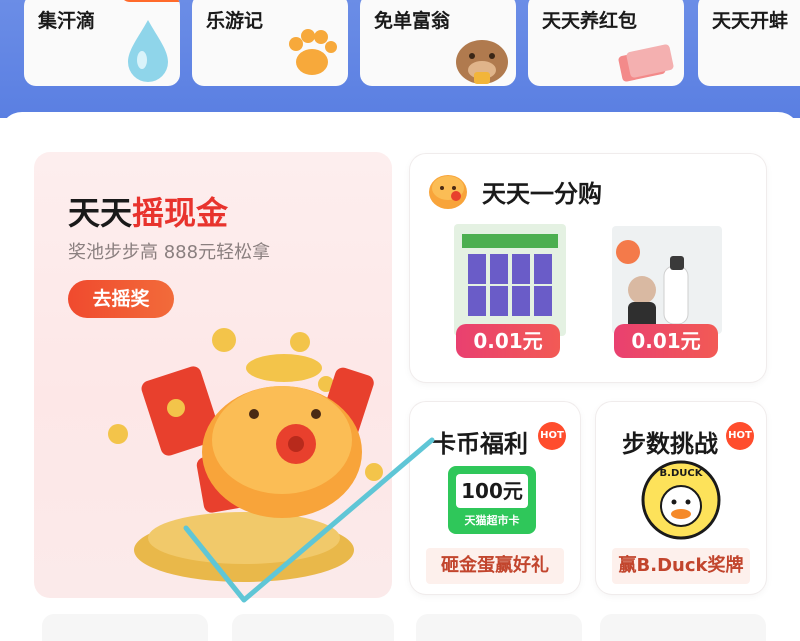  I want to click on card-coin-welfare-card: 卡币福利 HOT 100元 天猫超市卡 砸金蛋赢好礼, so click(495, 498).